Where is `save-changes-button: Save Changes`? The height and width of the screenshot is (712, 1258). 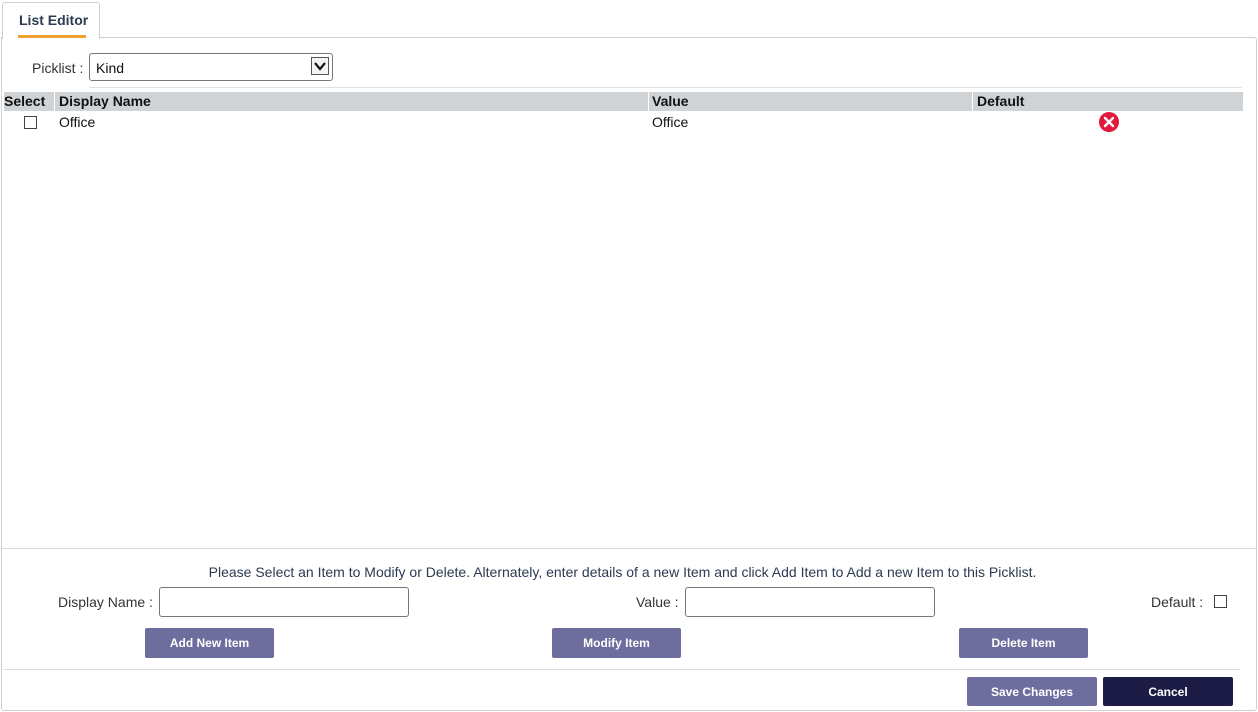 save-changes-button: Save Changes is located at coordinates (1032, 691).